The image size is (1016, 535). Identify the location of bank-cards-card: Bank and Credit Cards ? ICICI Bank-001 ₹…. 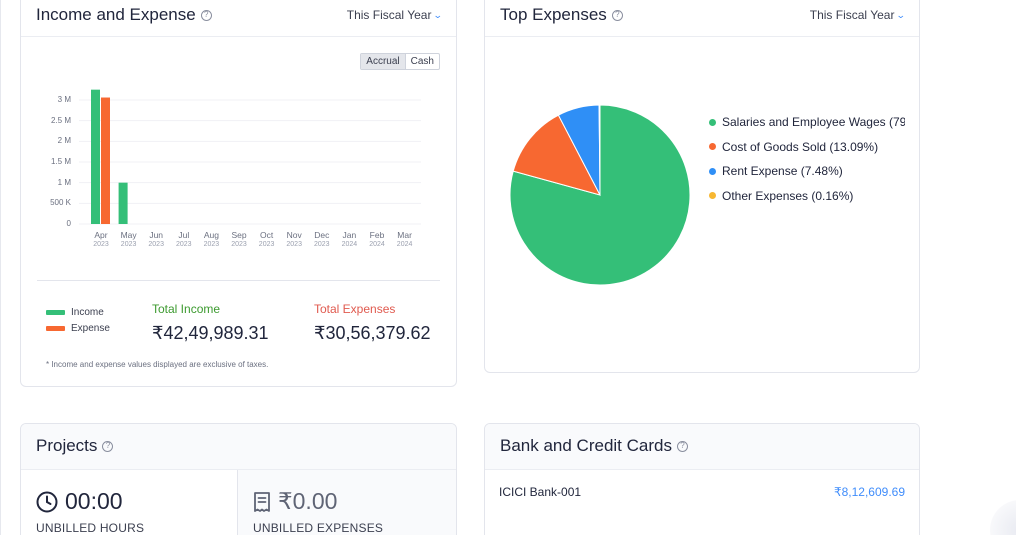
(702, 479).